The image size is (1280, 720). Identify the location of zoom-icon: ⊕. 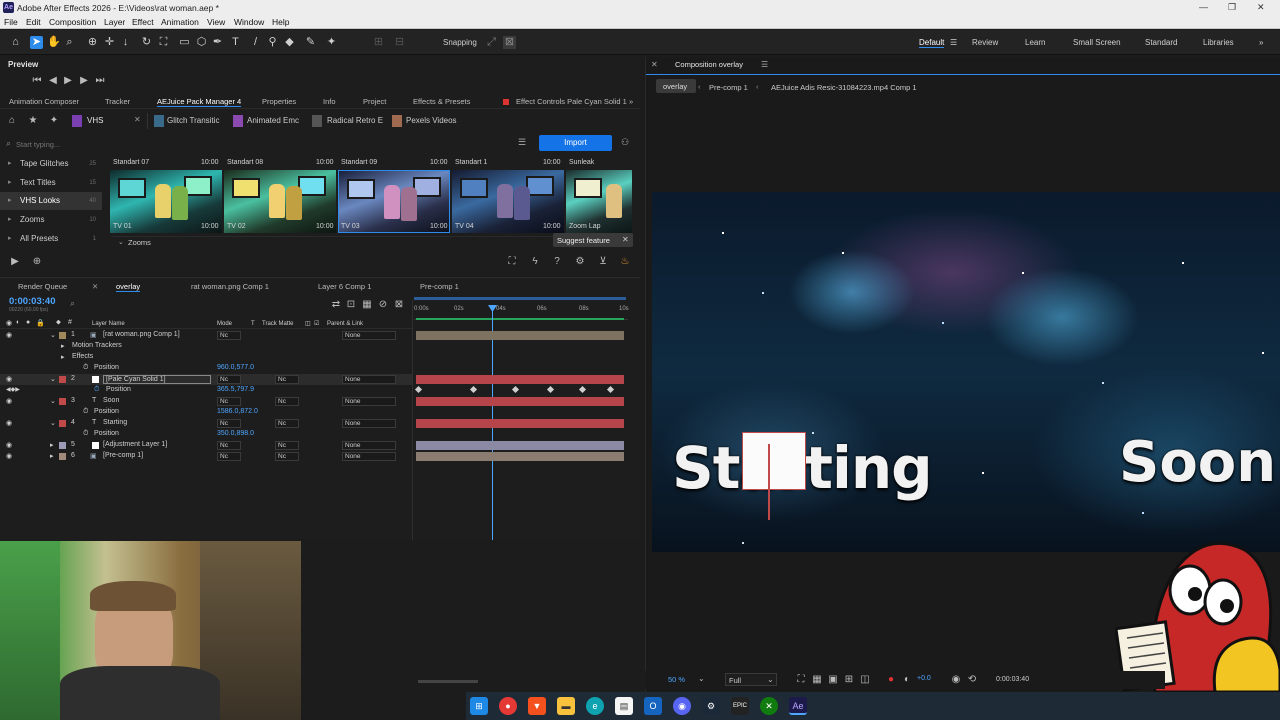
(37, 262).